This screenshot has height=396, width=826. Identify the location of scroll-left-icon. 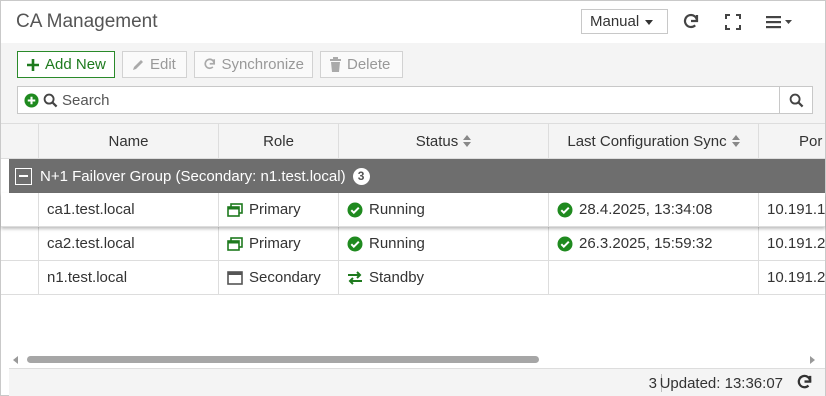
(15, 360).